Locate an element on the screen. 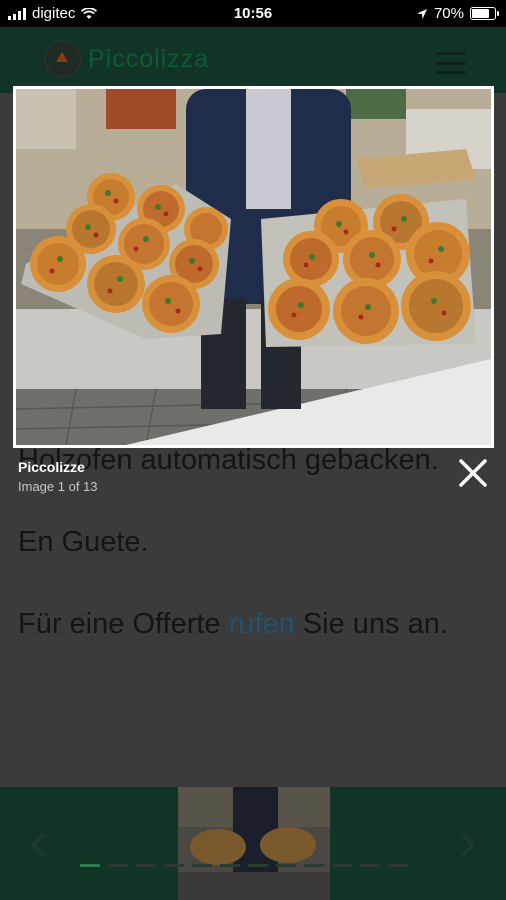 This screenshot has height=900, width=506. site-logo: Piccolizza is located at coordinates (126, 59).